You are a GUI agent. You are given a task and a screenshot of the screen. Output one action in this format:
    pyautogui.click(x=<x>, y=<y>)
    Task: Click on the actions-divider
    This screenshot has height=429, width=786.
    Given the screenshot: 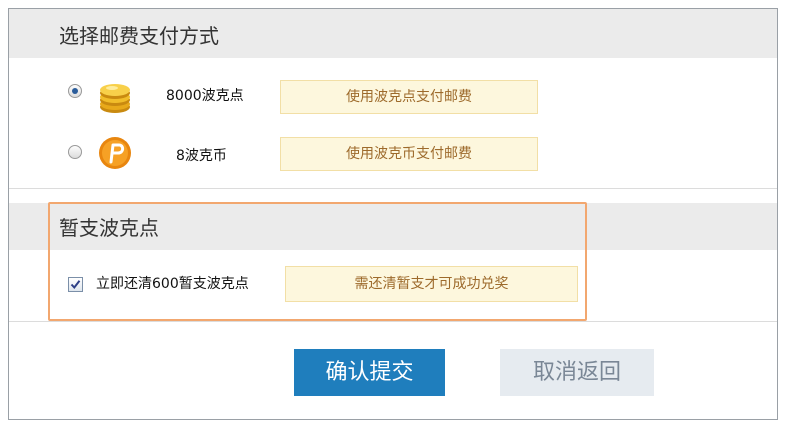 What is the action you would take?
    pyautogui.click(x=393, y=321)
    